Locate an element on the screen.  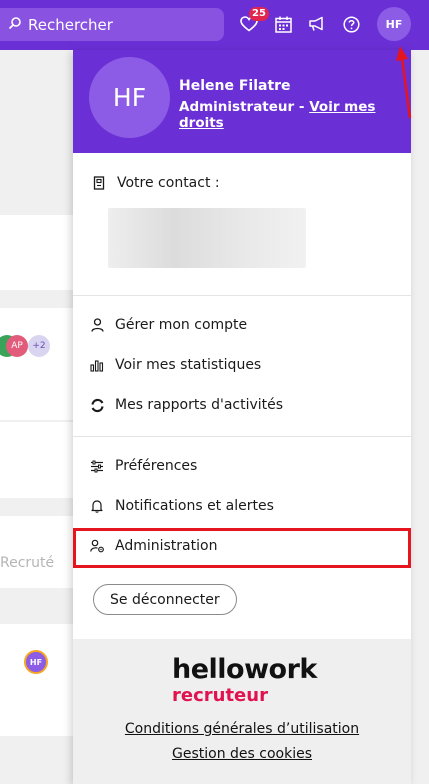
help-icon is located at coordinates (351, 24).